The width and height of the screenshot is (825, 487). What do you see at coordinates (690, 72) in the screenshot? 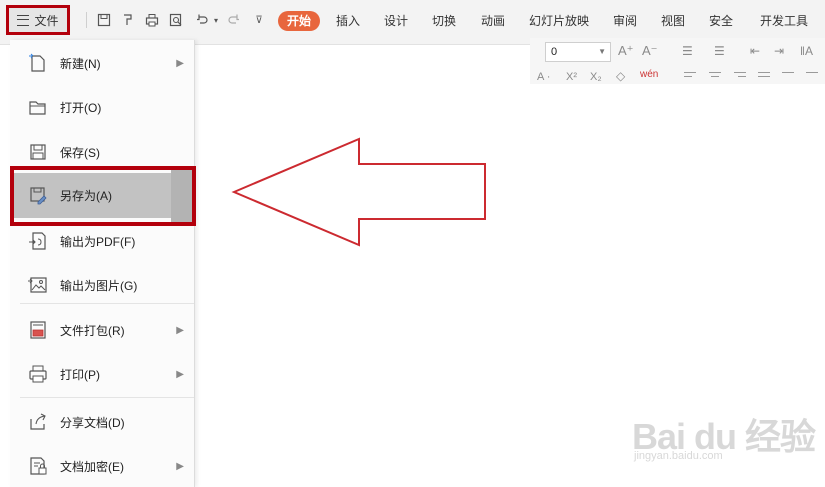
I see `align-left-icon` at bounding box center [690, 72].